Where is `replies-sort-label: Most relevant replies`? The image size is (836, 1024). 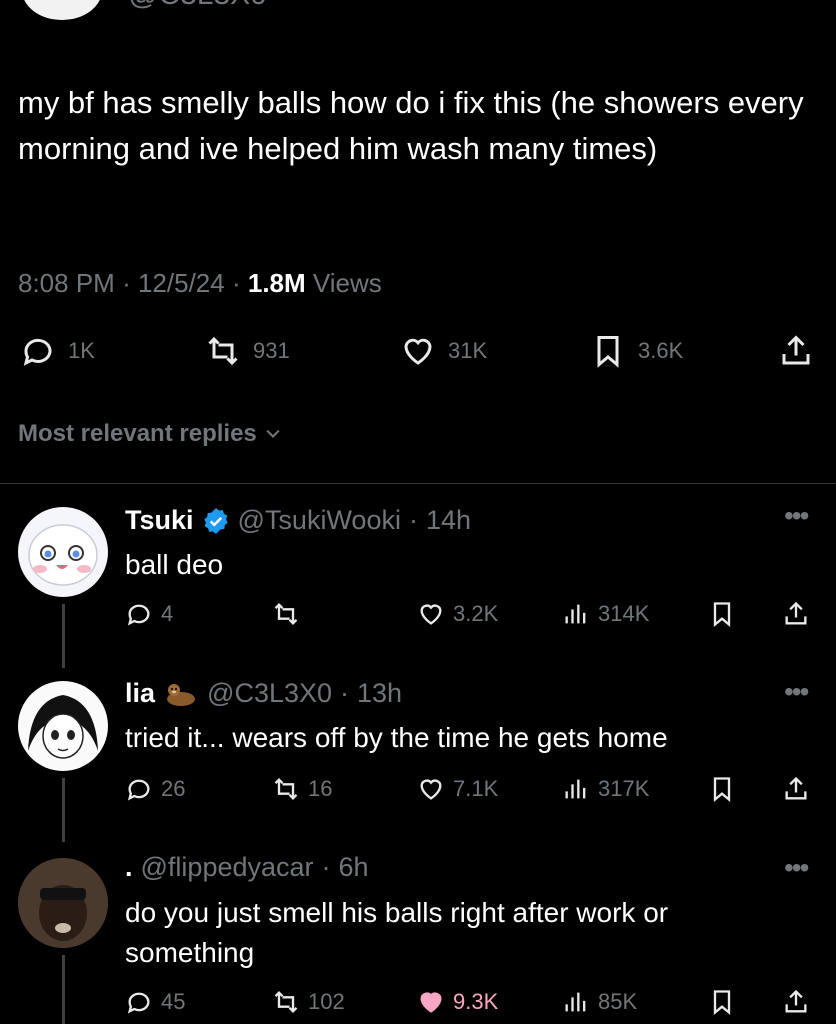 replies-sort-label: Most relevant replies is located at coordinates (137, 433).